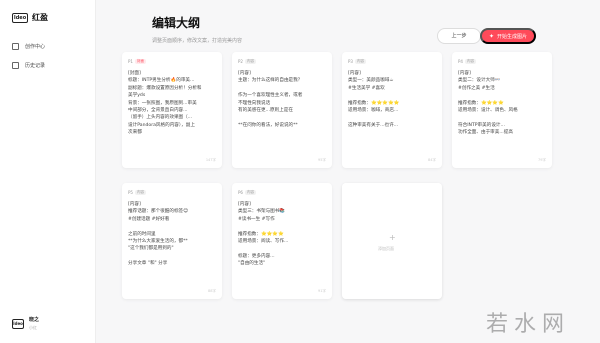  I want to click on add-page-card: + 添加页面, so click(392, 241).